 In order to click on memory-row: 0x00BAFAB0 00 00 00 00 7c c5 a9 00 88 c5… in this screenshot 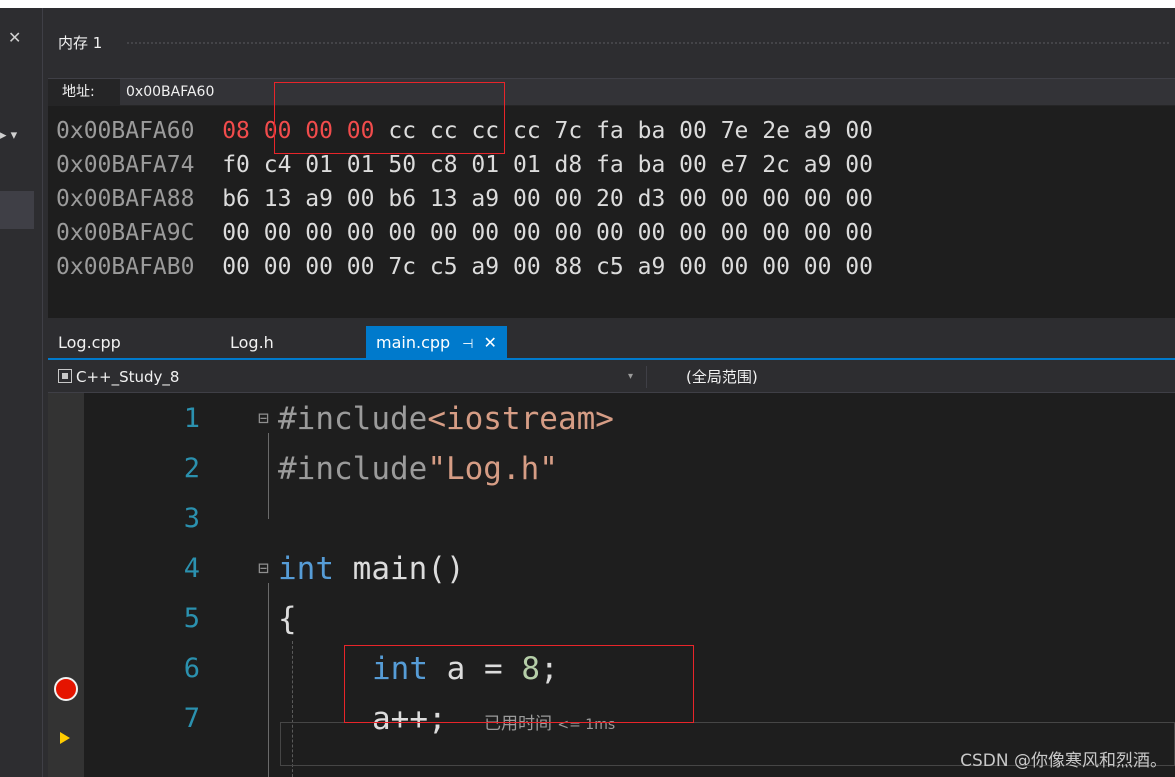, I will do `click(464, 267)`.